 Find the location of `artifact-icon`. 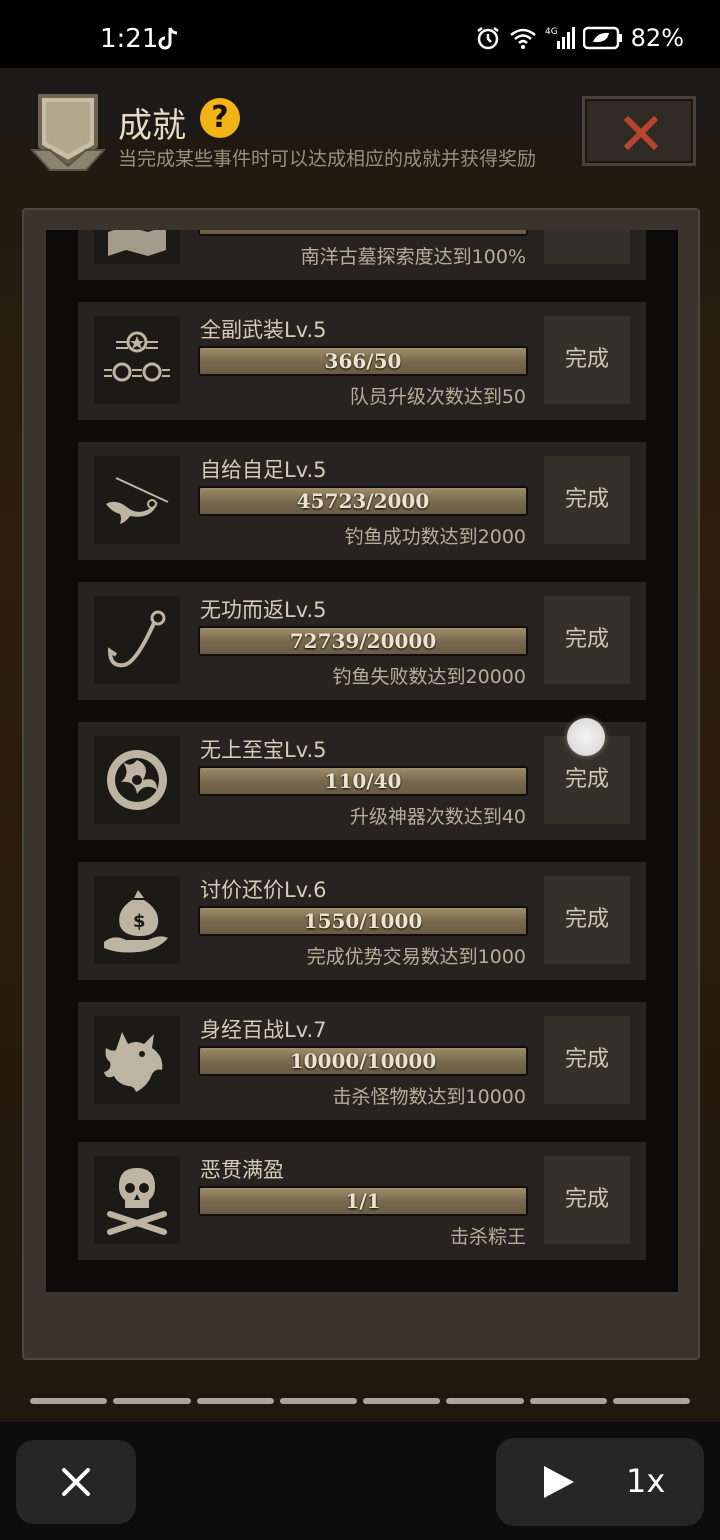

artifact-icon is located at coordinates (137, 780).